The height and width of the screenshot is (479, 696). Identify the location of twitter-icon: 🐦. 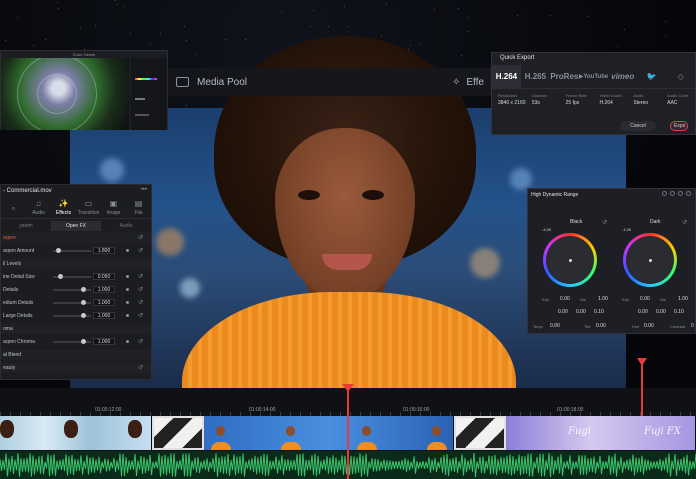
(651, 77).